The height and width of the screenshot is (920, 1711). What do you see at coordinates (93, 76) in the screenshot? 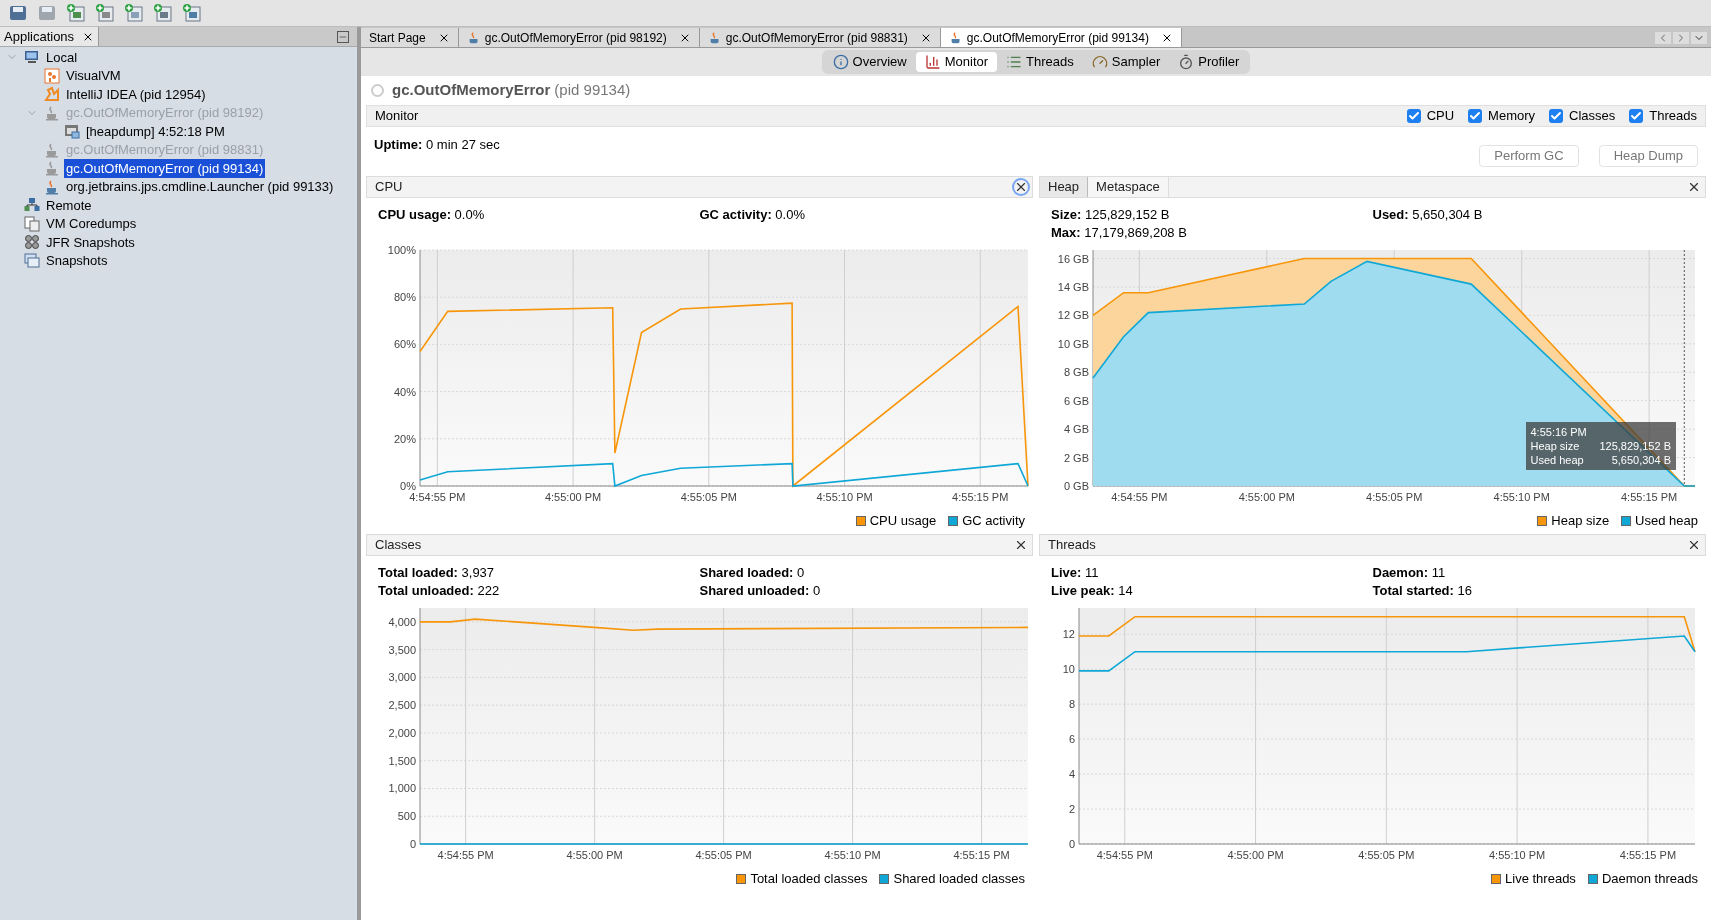
I see `tree-item: VisualVM` at bounding box center [93, 76].